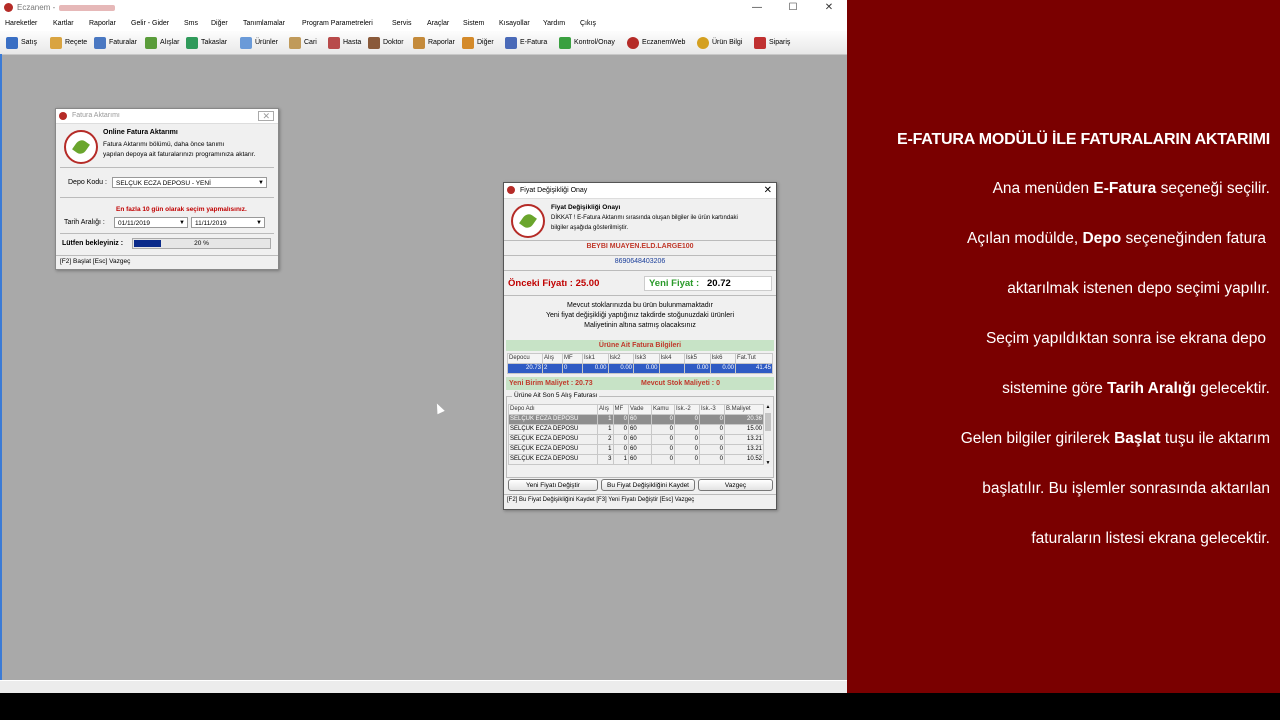 The image size is (1280, 720). I want to click on change-new-price-button: Yeni Fiyatı Değiştir, so click(553, 485).